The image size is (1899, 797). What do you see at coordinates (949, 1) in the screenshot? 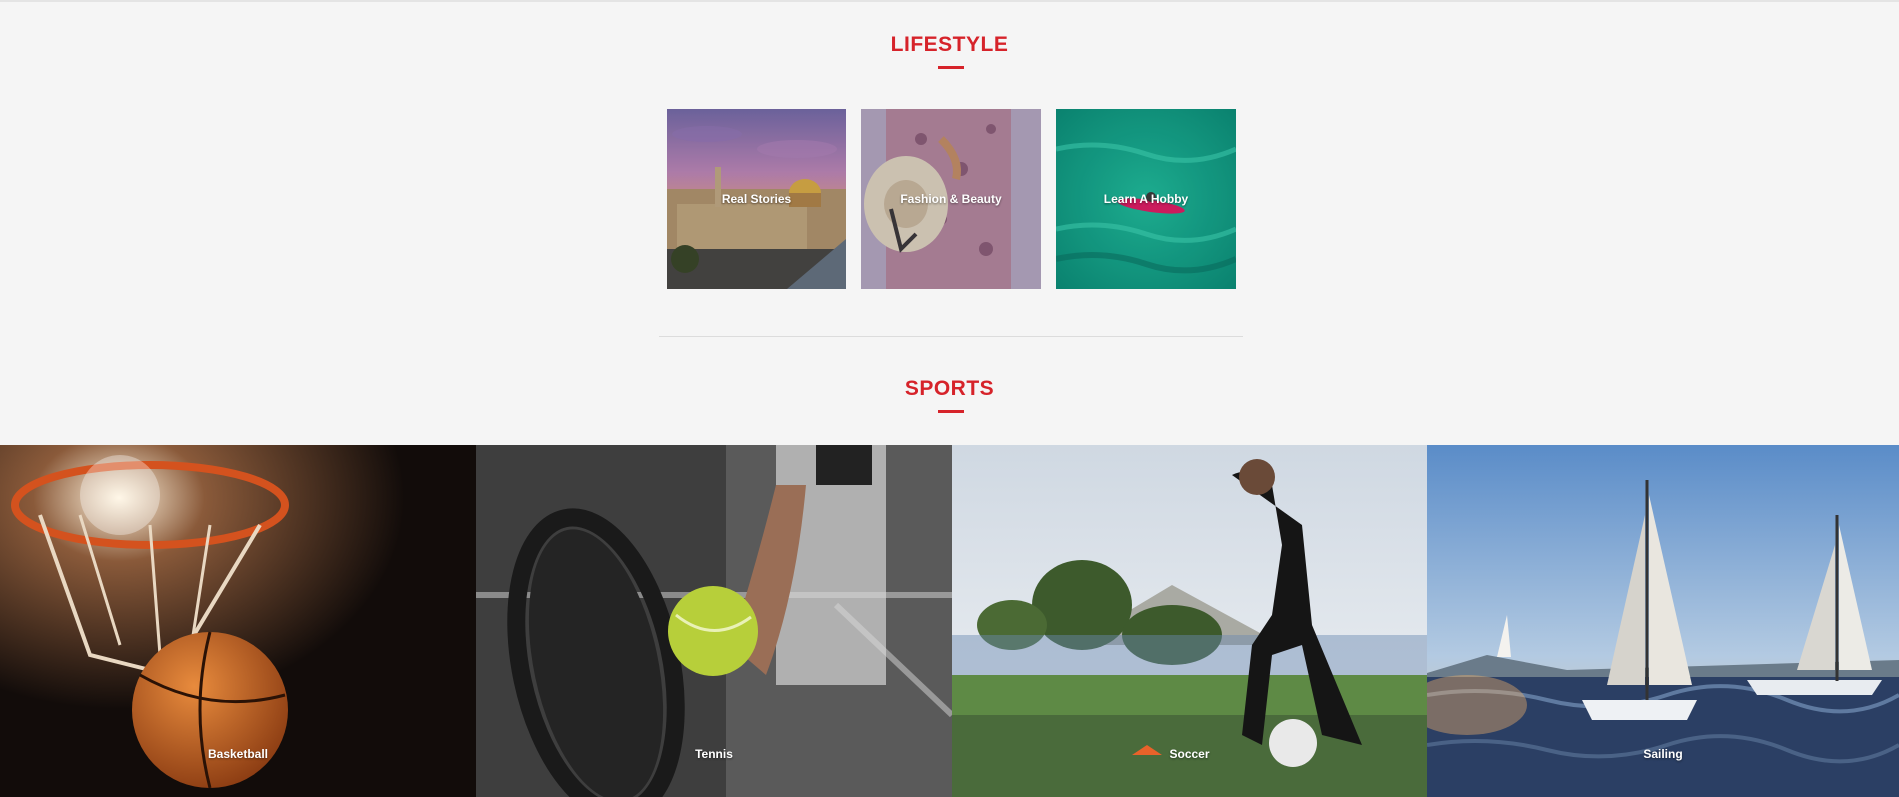
I see `top-border` at bounding box center [949, 1].